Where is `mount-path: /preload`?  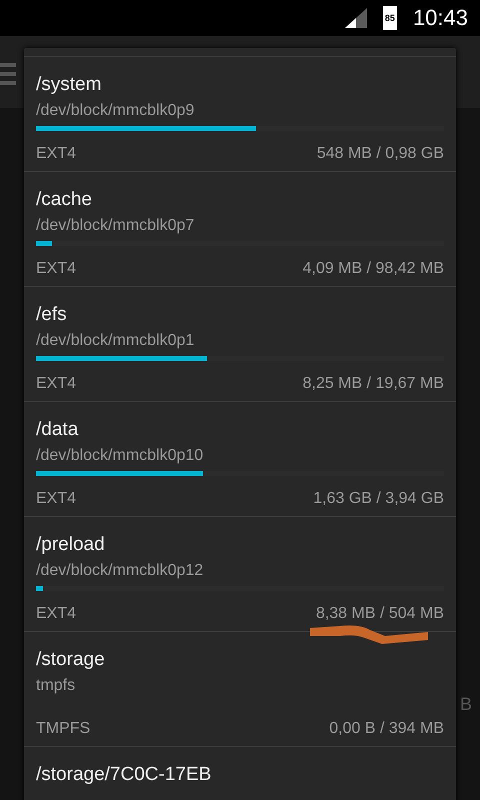 mount-path: /preload is located at coordinates (71, 545).